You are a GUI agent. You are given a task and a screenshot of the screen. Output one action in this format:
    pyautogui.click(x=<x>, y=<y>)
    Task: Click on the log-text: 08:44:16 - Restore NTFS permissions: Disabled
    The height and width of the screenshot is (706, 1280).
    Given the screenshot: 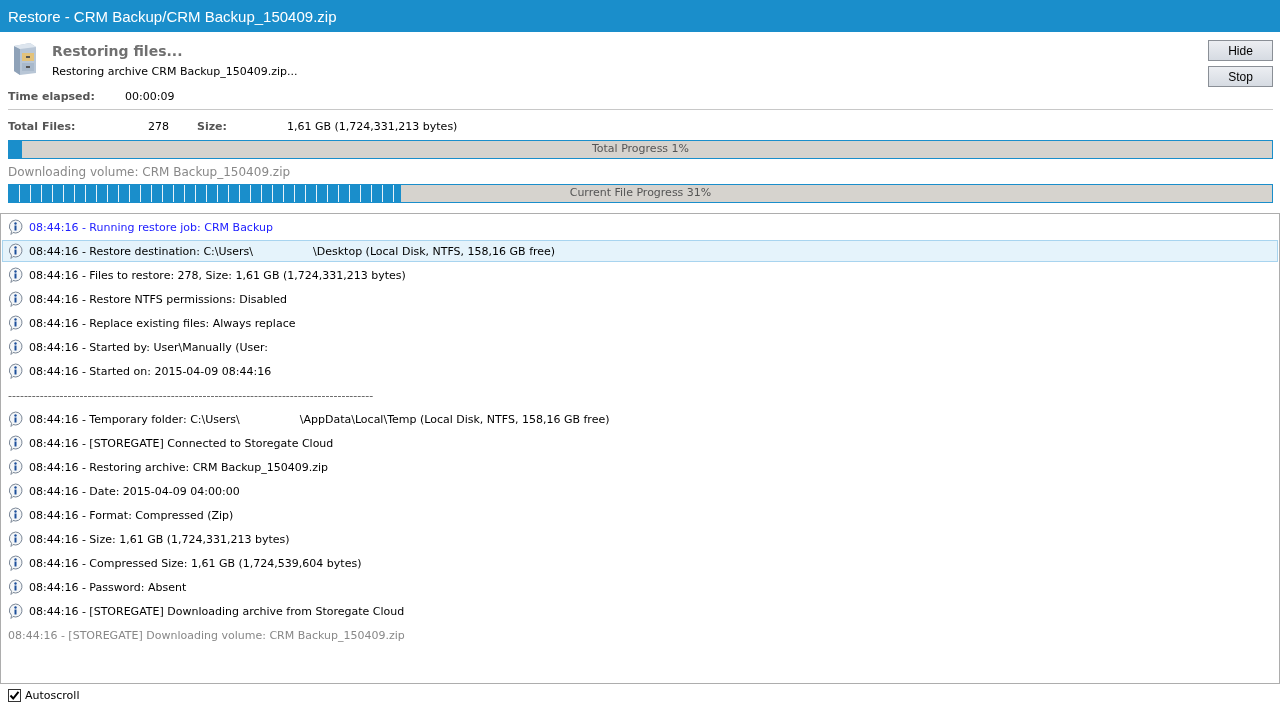 What is the action you would take?
    pyautogui.click(x=158, y=299)
    